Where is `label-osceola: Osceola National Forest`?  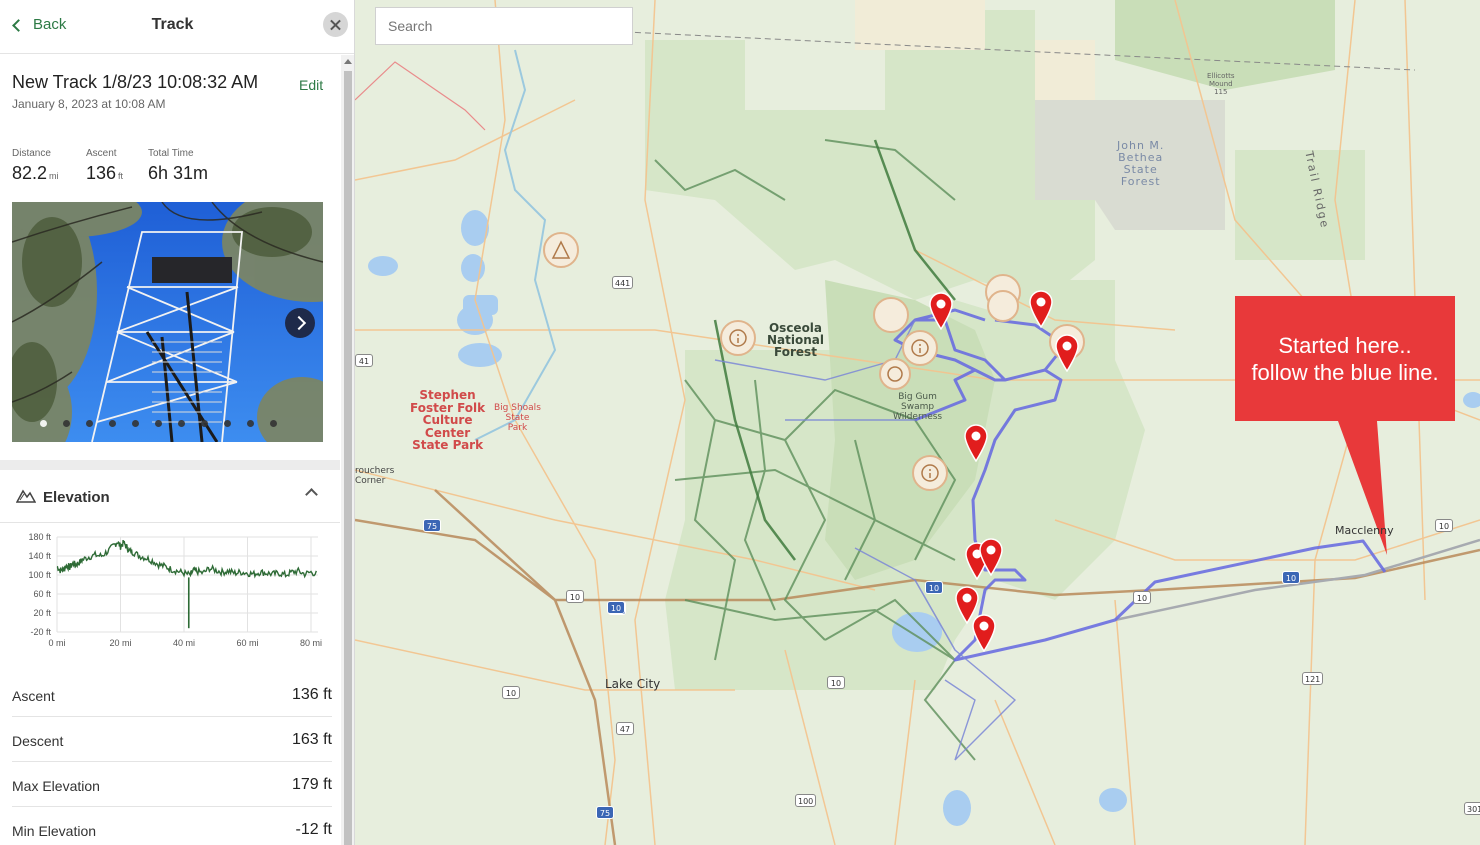
label-osceola: Osceola National Forest is located at coordinates (795, 340).